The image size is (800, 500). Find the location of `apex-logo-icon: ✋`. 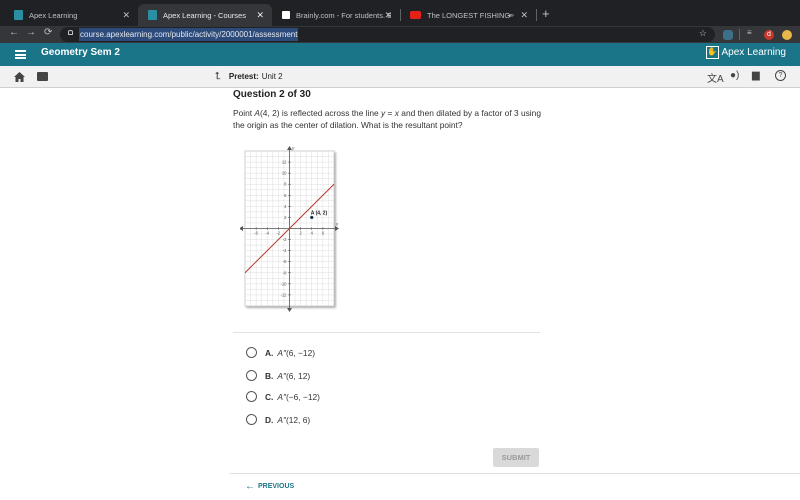

apex-logo-icon: ✋ is located at coordinates (712, 52).